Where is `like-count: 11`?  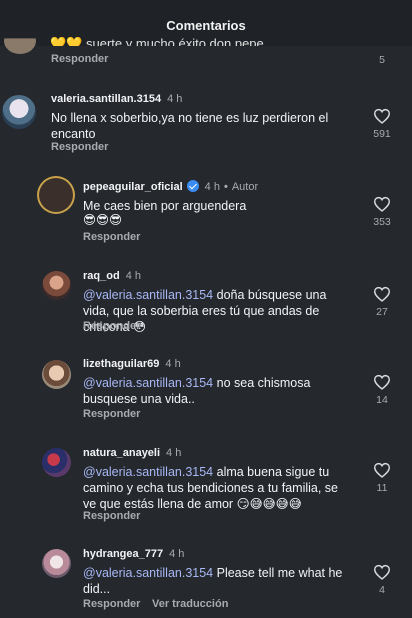 like-count: 11 is located at coordinates (382, 488).